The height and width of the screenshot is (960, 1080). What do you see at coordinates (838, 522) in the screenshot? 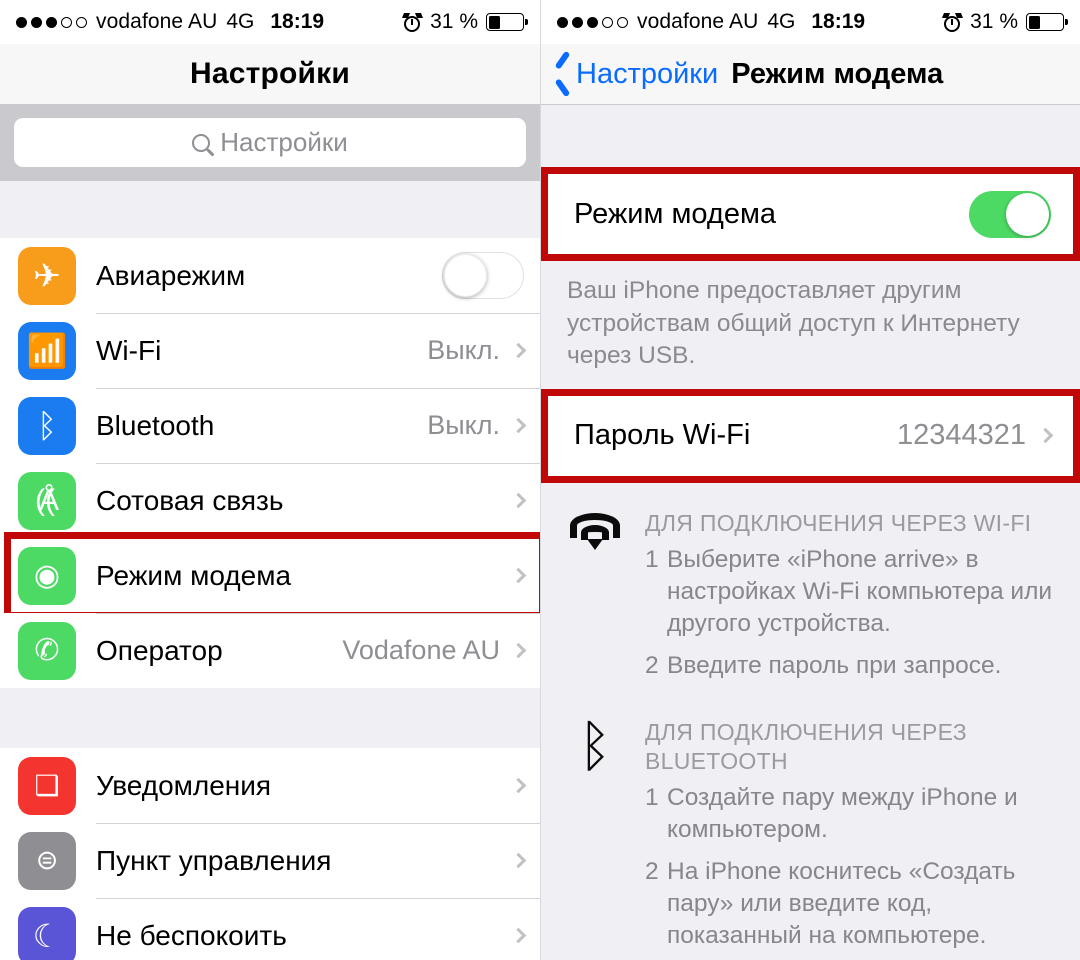
I see `wifi-instructions-heading: ДЛЯ ПОДКЛЮЧЕНИЯ ЧЕРЕЗ WI-FI` at bounding box center [838, 522].